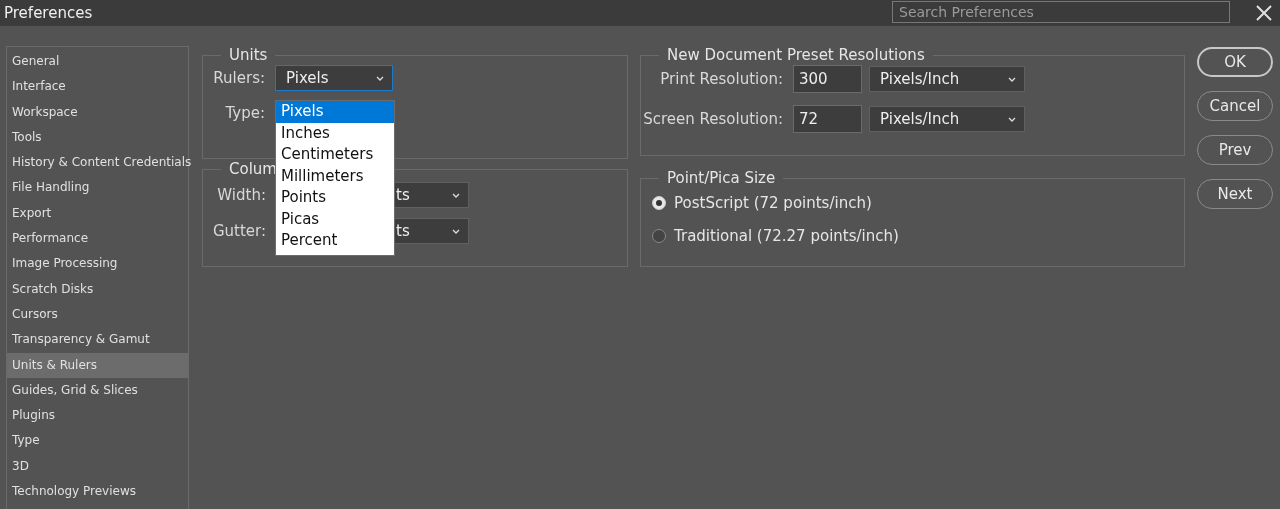 This screenshot has width=1280, height=509. Describe the element at coordinates (335, 198) in the screenshot. I see `menu-item: Points` at that location.